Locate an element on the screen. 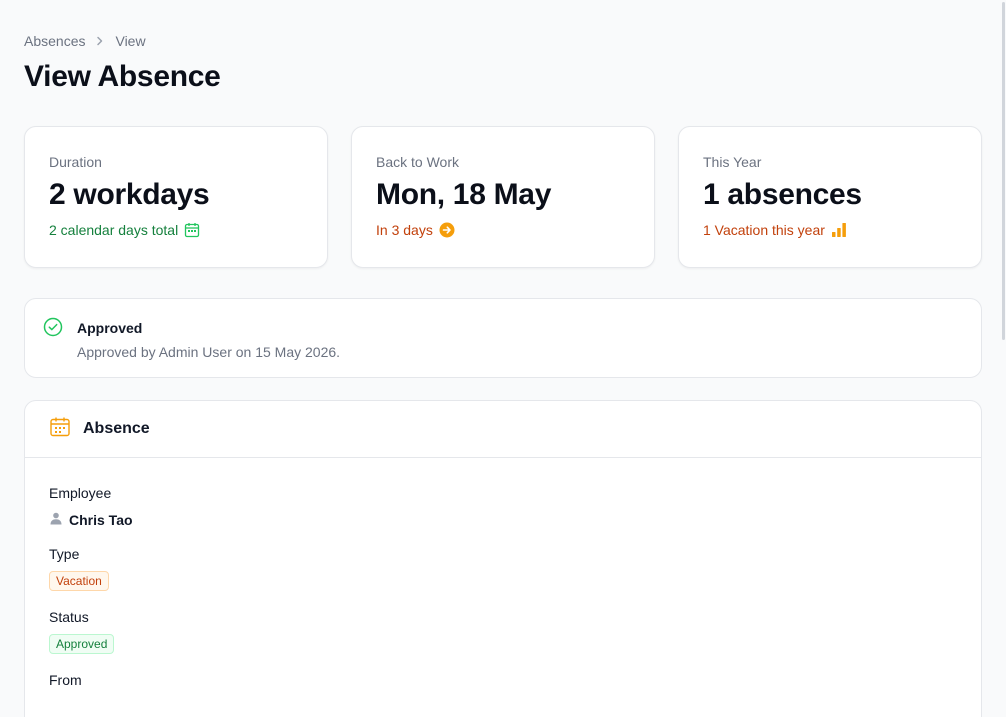  stat-description: 2 calendar days total is located at coordinates (176, 230).